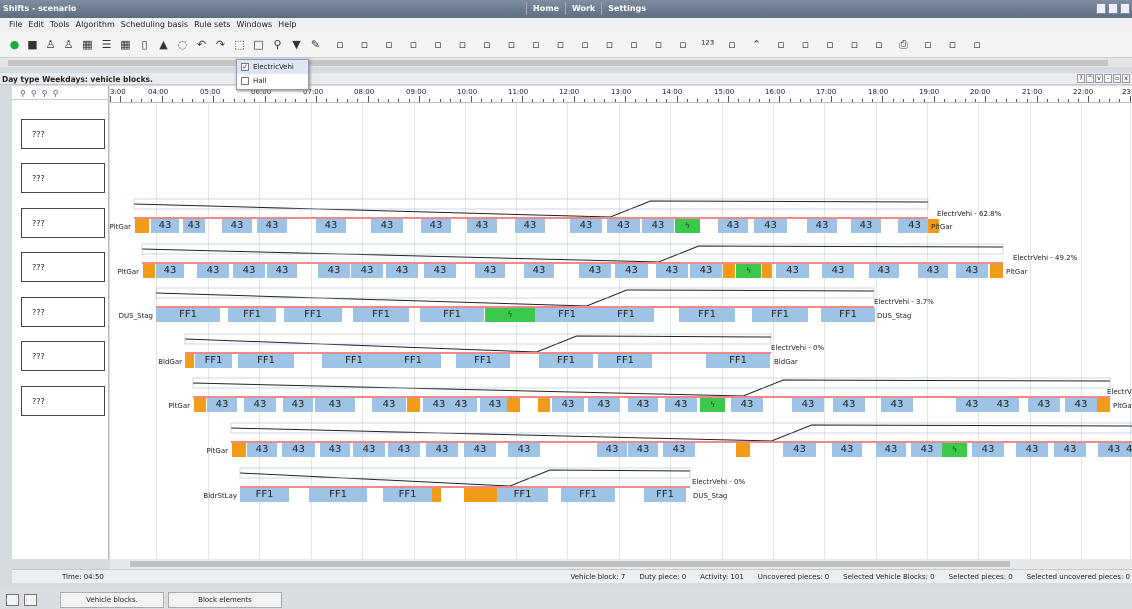  What do you see at coordinates (106, 44) in the screenshot?
I see `list-icon: ☰` at bounding box center [106, 44].